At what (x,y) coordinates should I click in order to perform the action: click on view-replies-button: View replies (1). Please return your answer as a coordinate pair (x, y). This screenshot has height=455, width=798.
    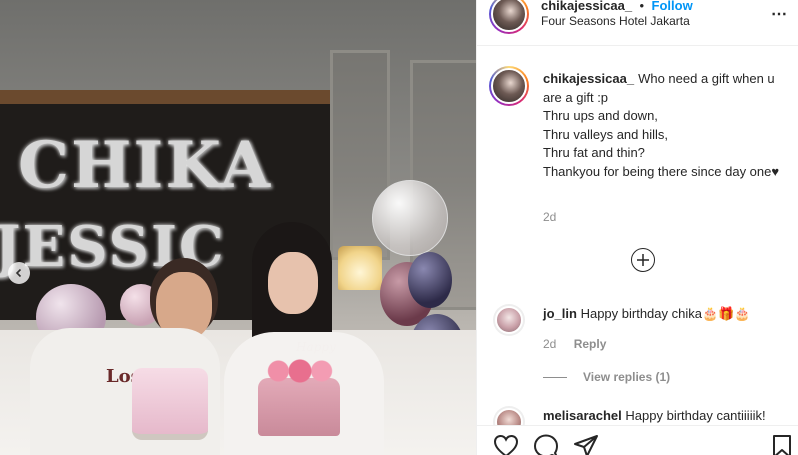
    Looking at the image, I should click on (606, 377).